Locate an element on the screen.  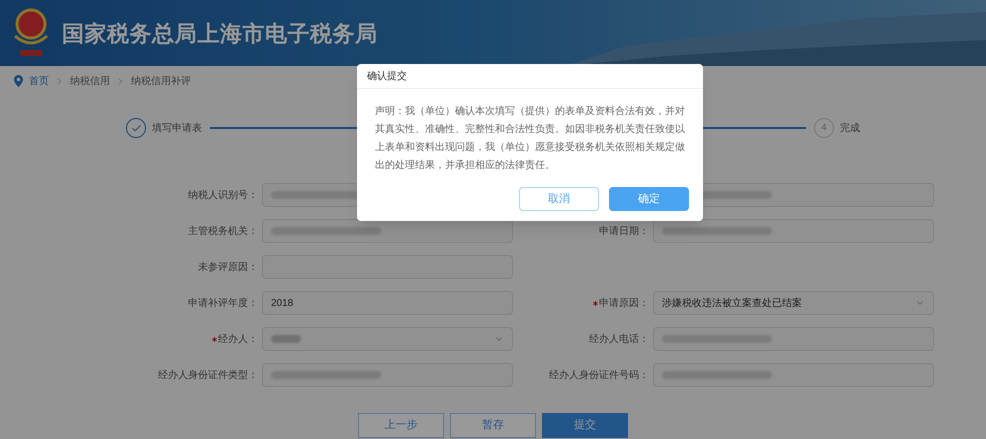
location-pin-icon is located at coordinates (18, 81).